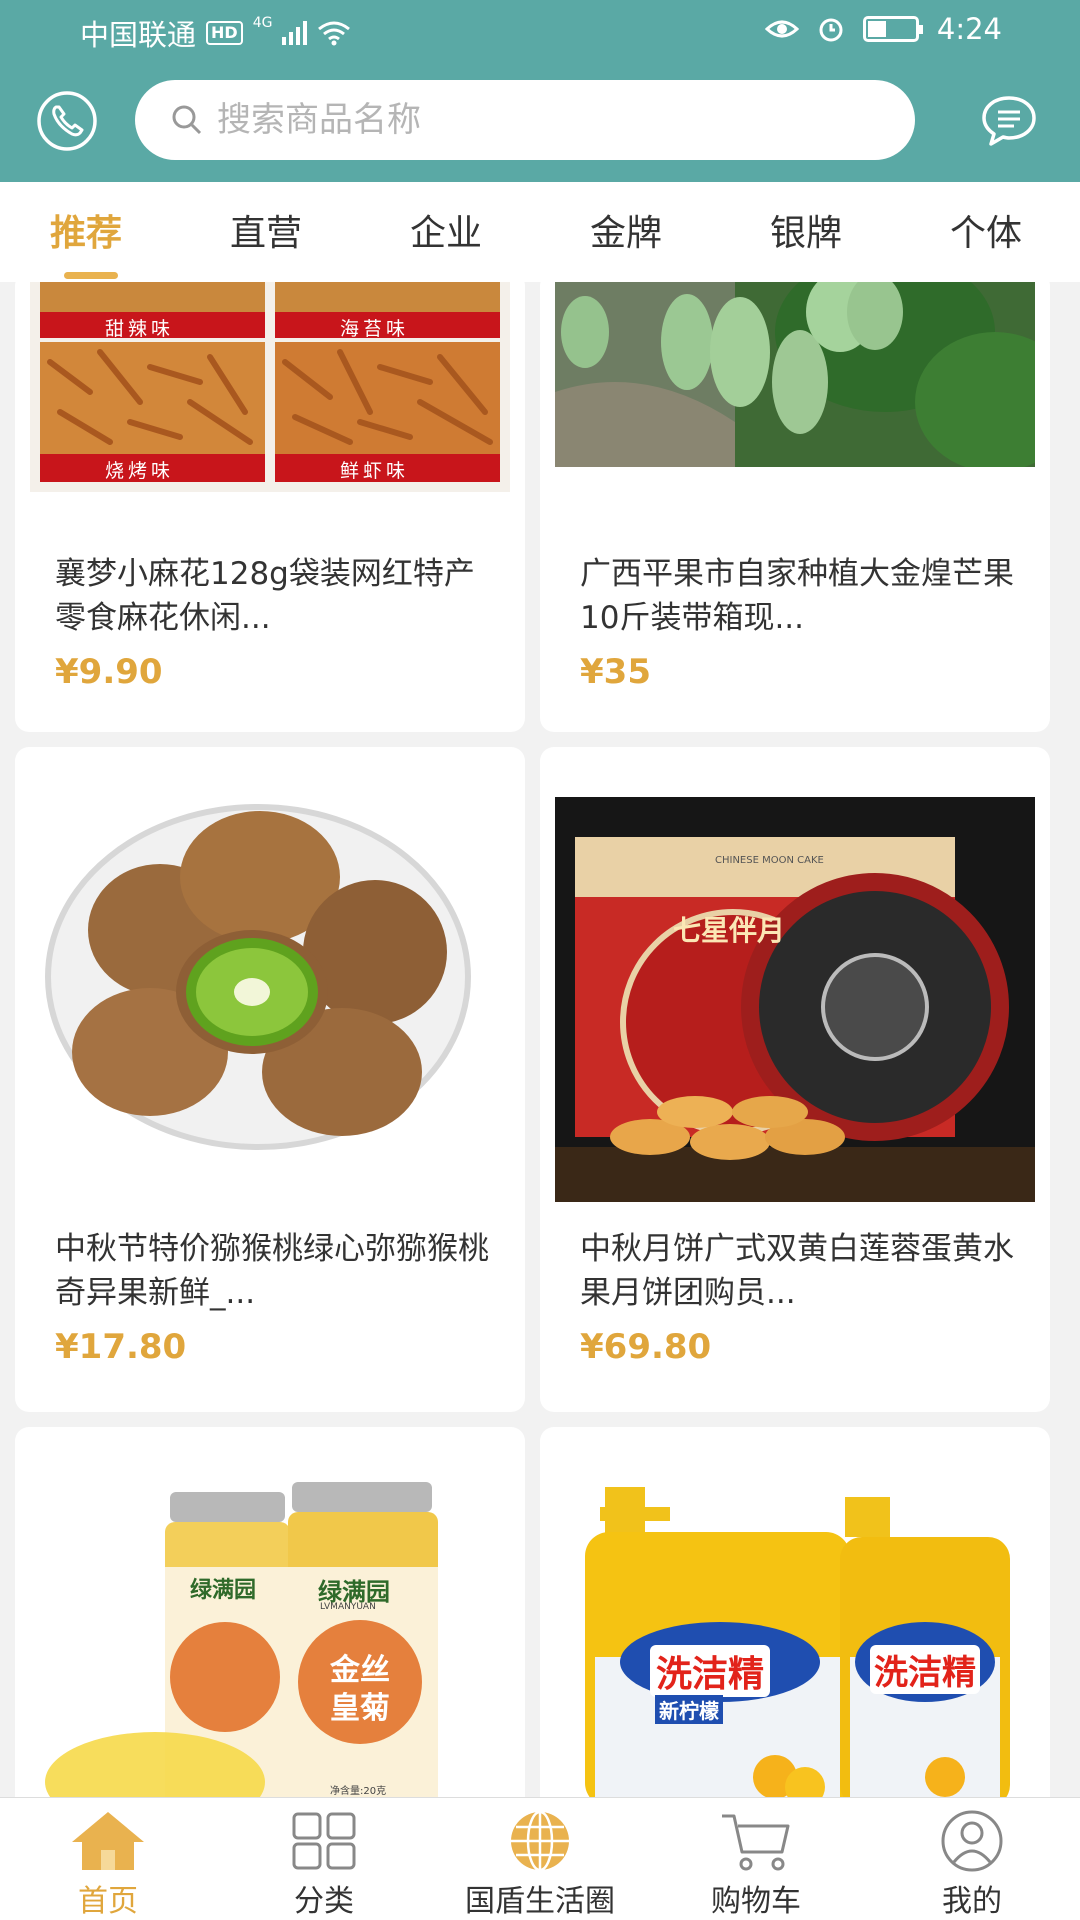 This screenshot has height=1920, width=1080. I want to click on category-icon, so click(324, 1841).